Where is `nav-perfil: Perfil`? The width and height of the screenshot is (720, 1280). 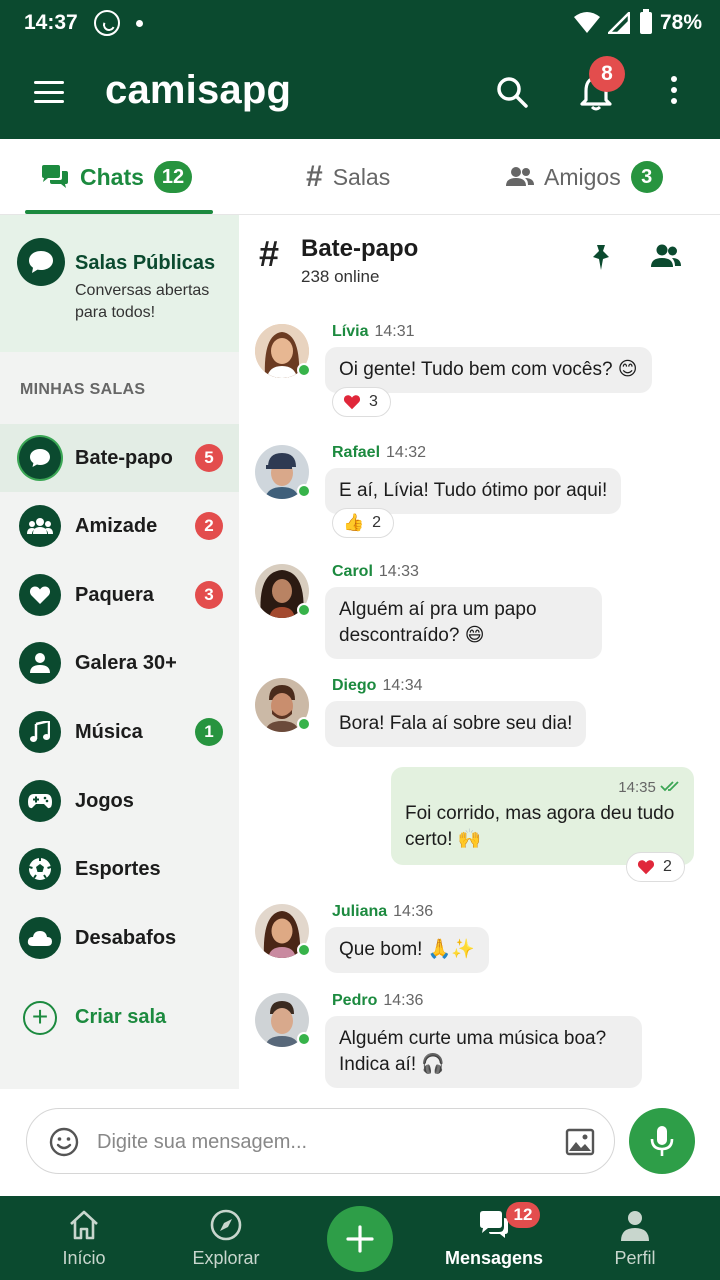
nav-perfil: Perfil is located at coordinates (635, 1238).